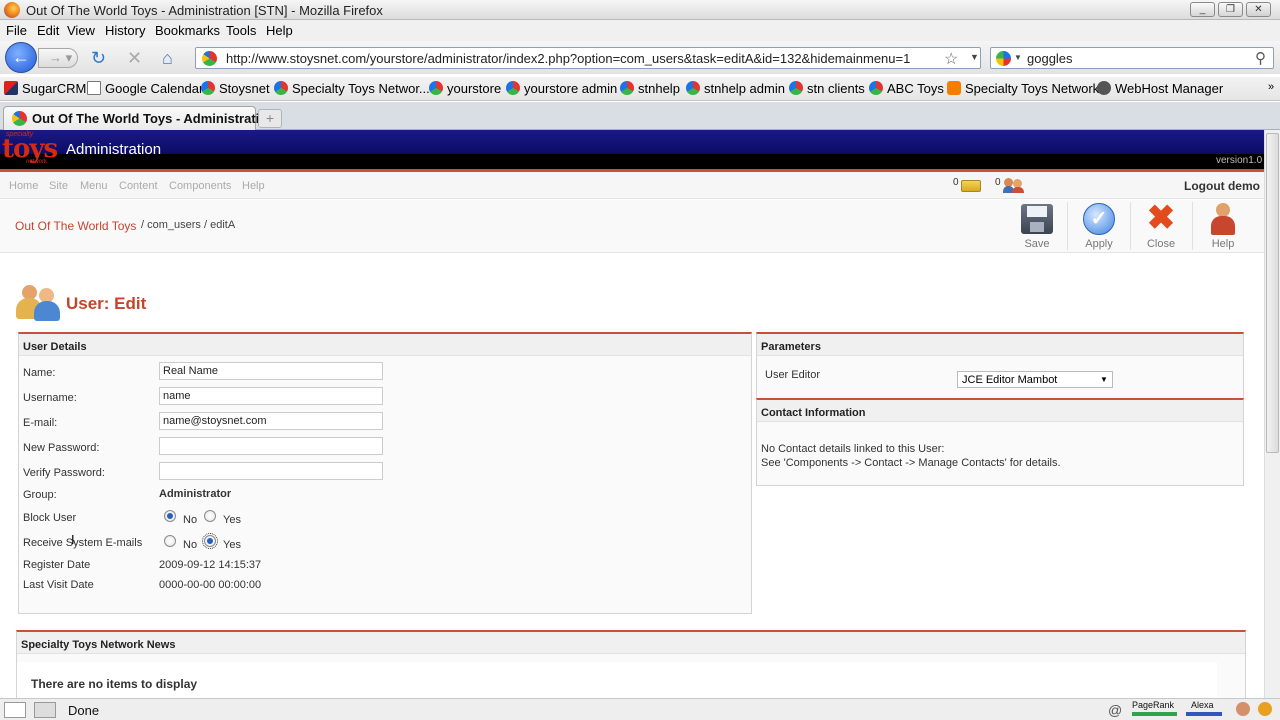 The image size is (1280, 720). What do you see at coordinates (1023, 88) in the screenshot?
I see `bookmark-specialty-toys-network: Specialty Toys Network` at bounding box center [1023, 88].